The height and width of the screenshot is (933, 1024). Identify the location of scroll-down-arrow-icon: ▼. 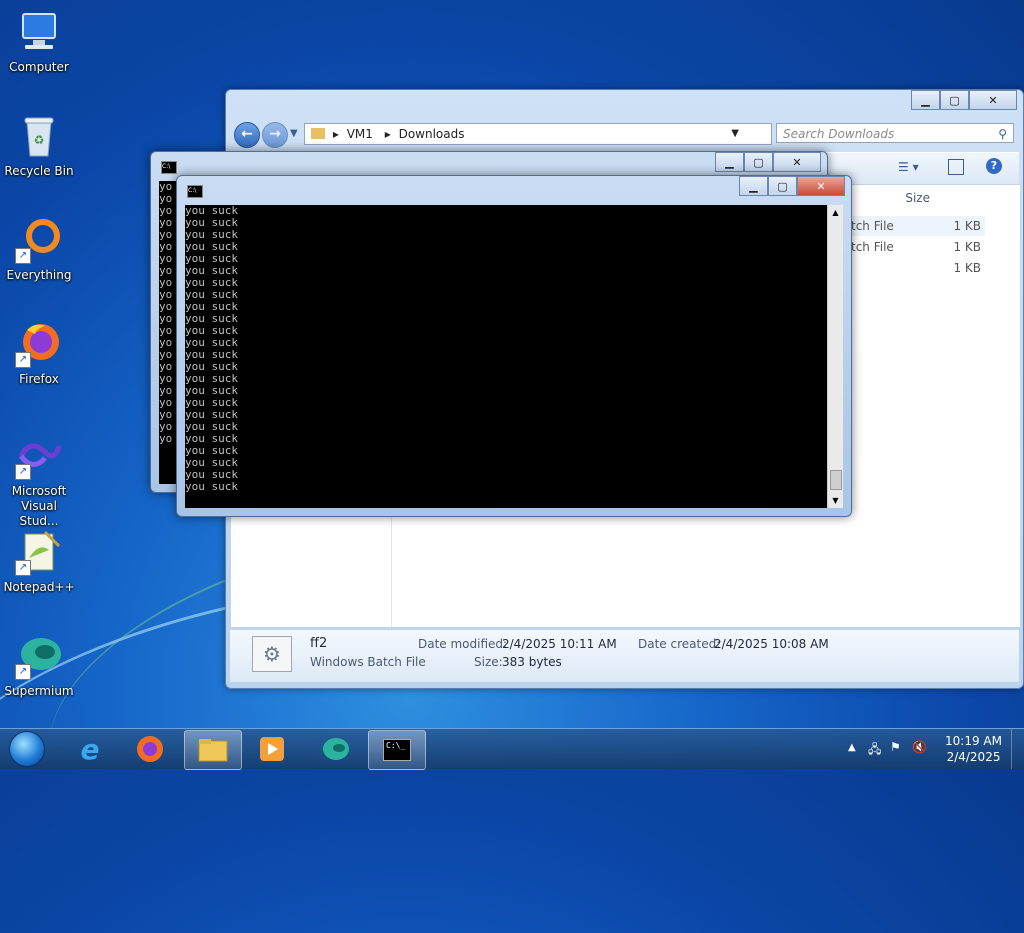
(835, 500).